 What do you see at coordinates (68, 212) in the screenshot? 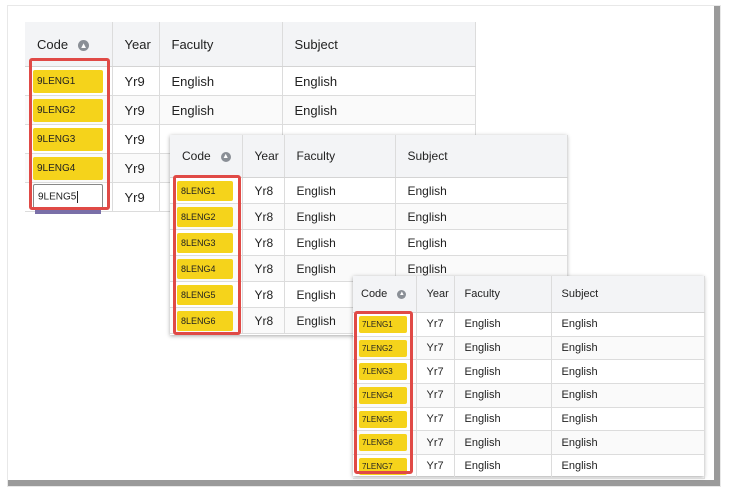
I see `next-row-chip-edge` at bounding box center [68, 212].